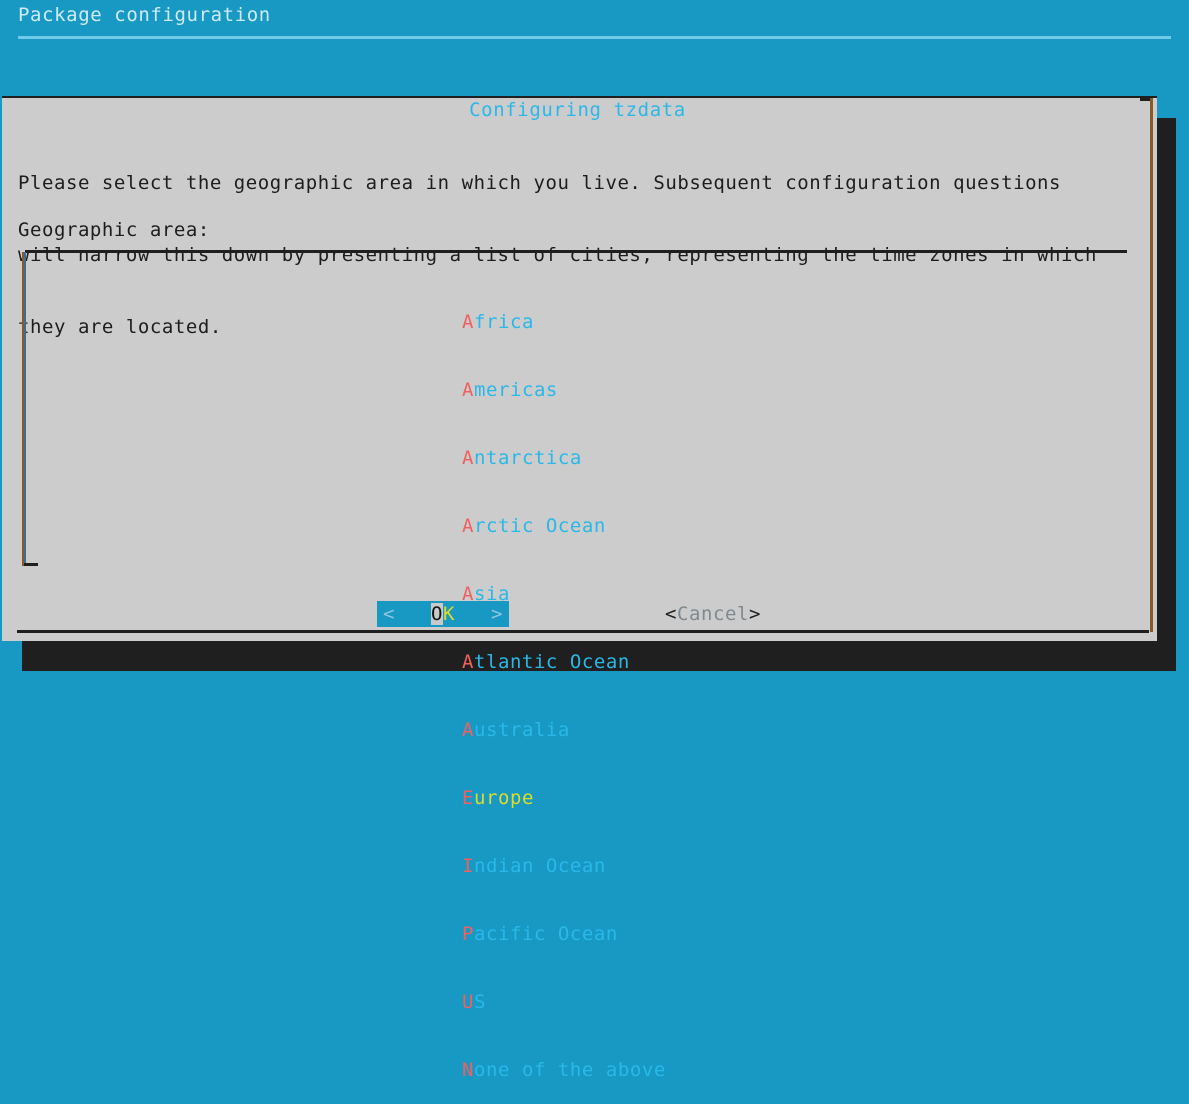 The height and width of the screenshot is (1104, 1189). Describe the element at coordinates (448, 614) in the screenshot. I see `ok-label: K` at that location.